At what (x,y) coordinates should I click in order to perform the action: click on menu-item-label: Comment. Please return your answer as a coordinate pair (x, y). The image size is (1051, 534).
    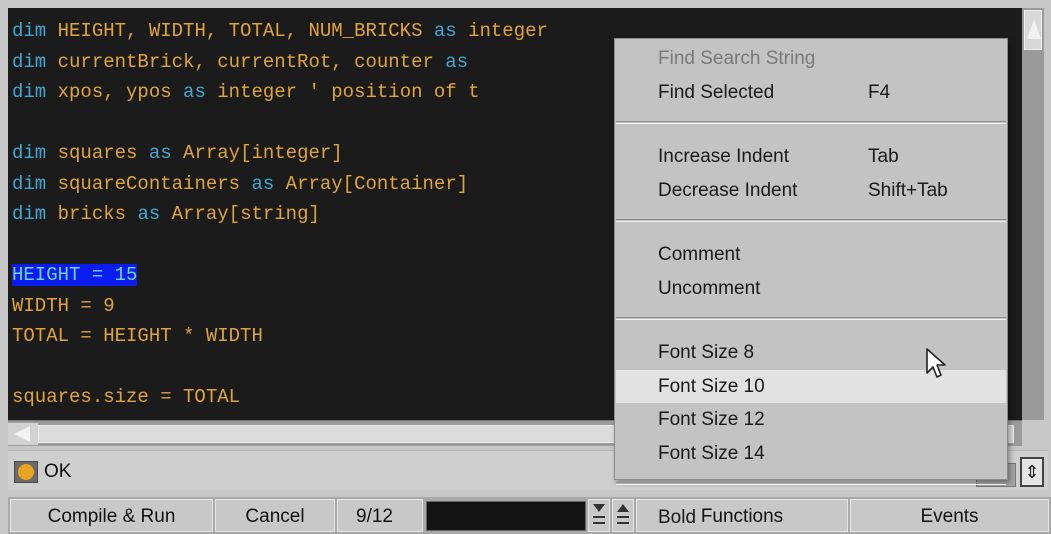
    Looking at the image, I should click on (699, 254).